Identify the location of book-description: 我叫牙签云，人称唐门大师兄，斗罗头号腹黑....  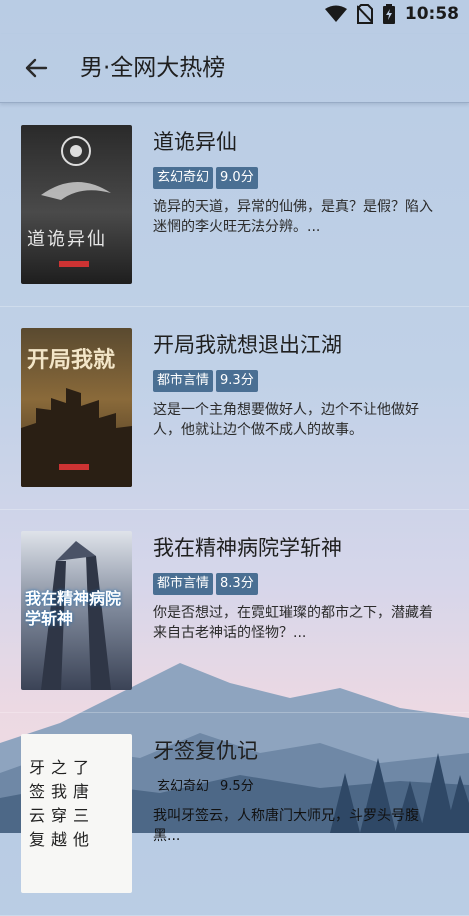
(286, 826).